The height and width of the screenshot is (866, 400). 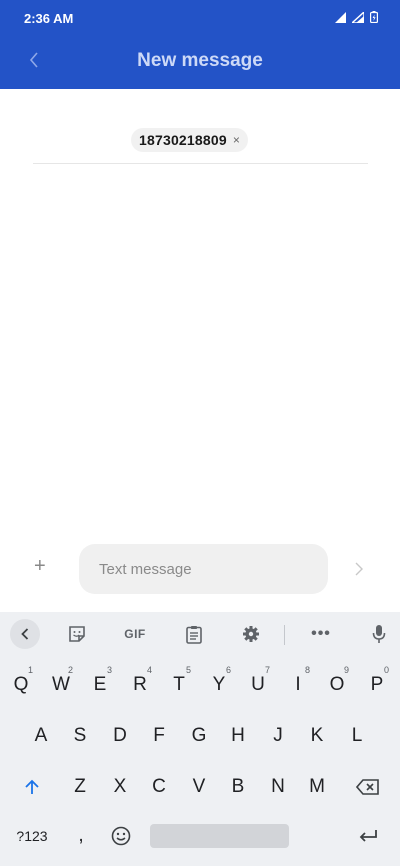 I want to click on gif-button: GIF, so click(x=135, y=634).